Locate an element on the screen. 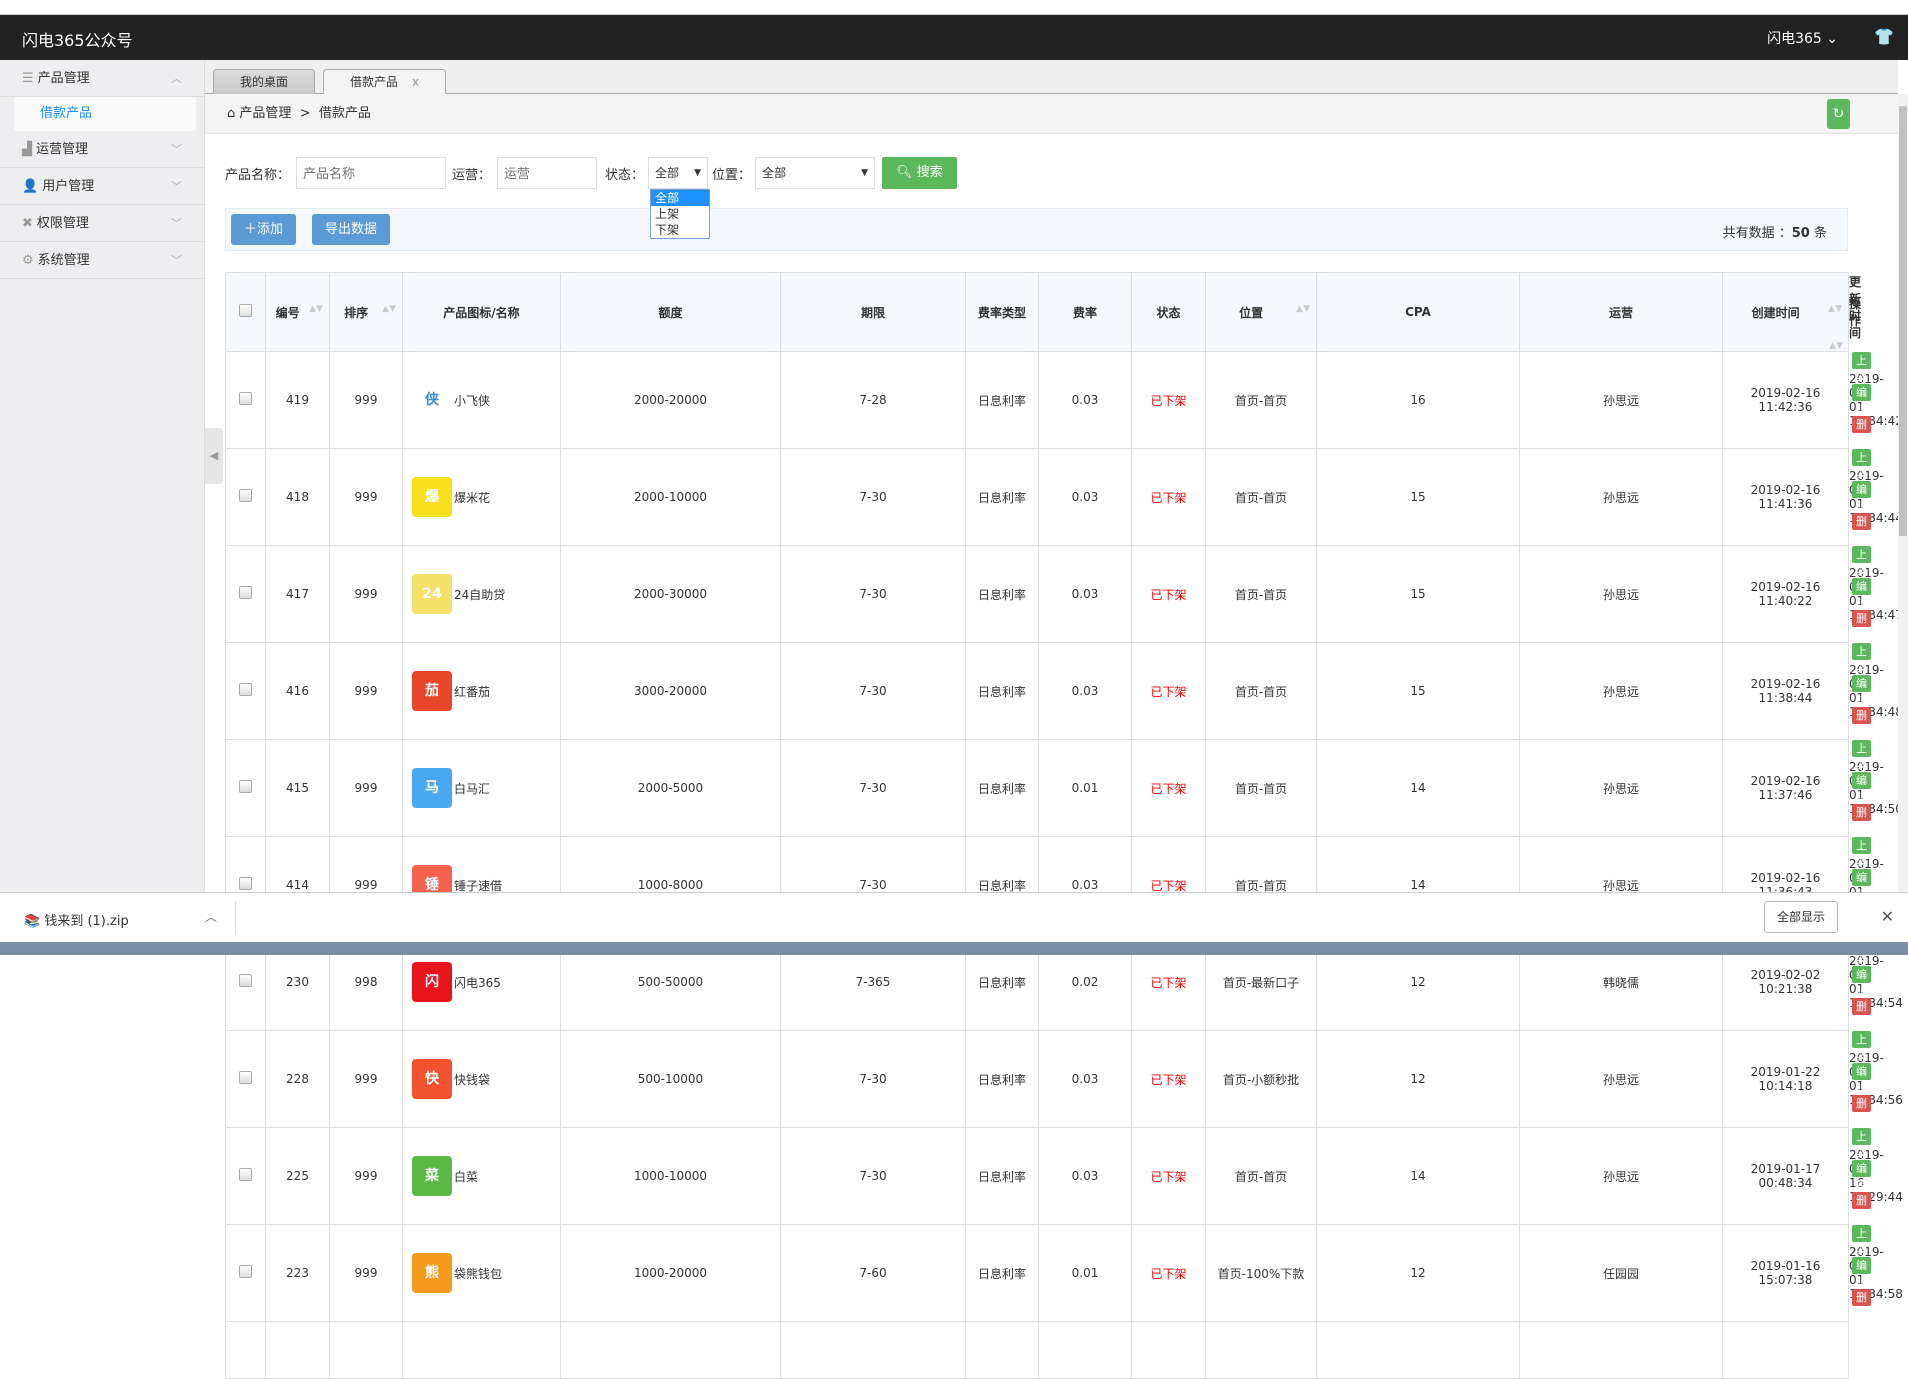  tab-loan-products: 借款产品 x is located at coordinates (385, 82).